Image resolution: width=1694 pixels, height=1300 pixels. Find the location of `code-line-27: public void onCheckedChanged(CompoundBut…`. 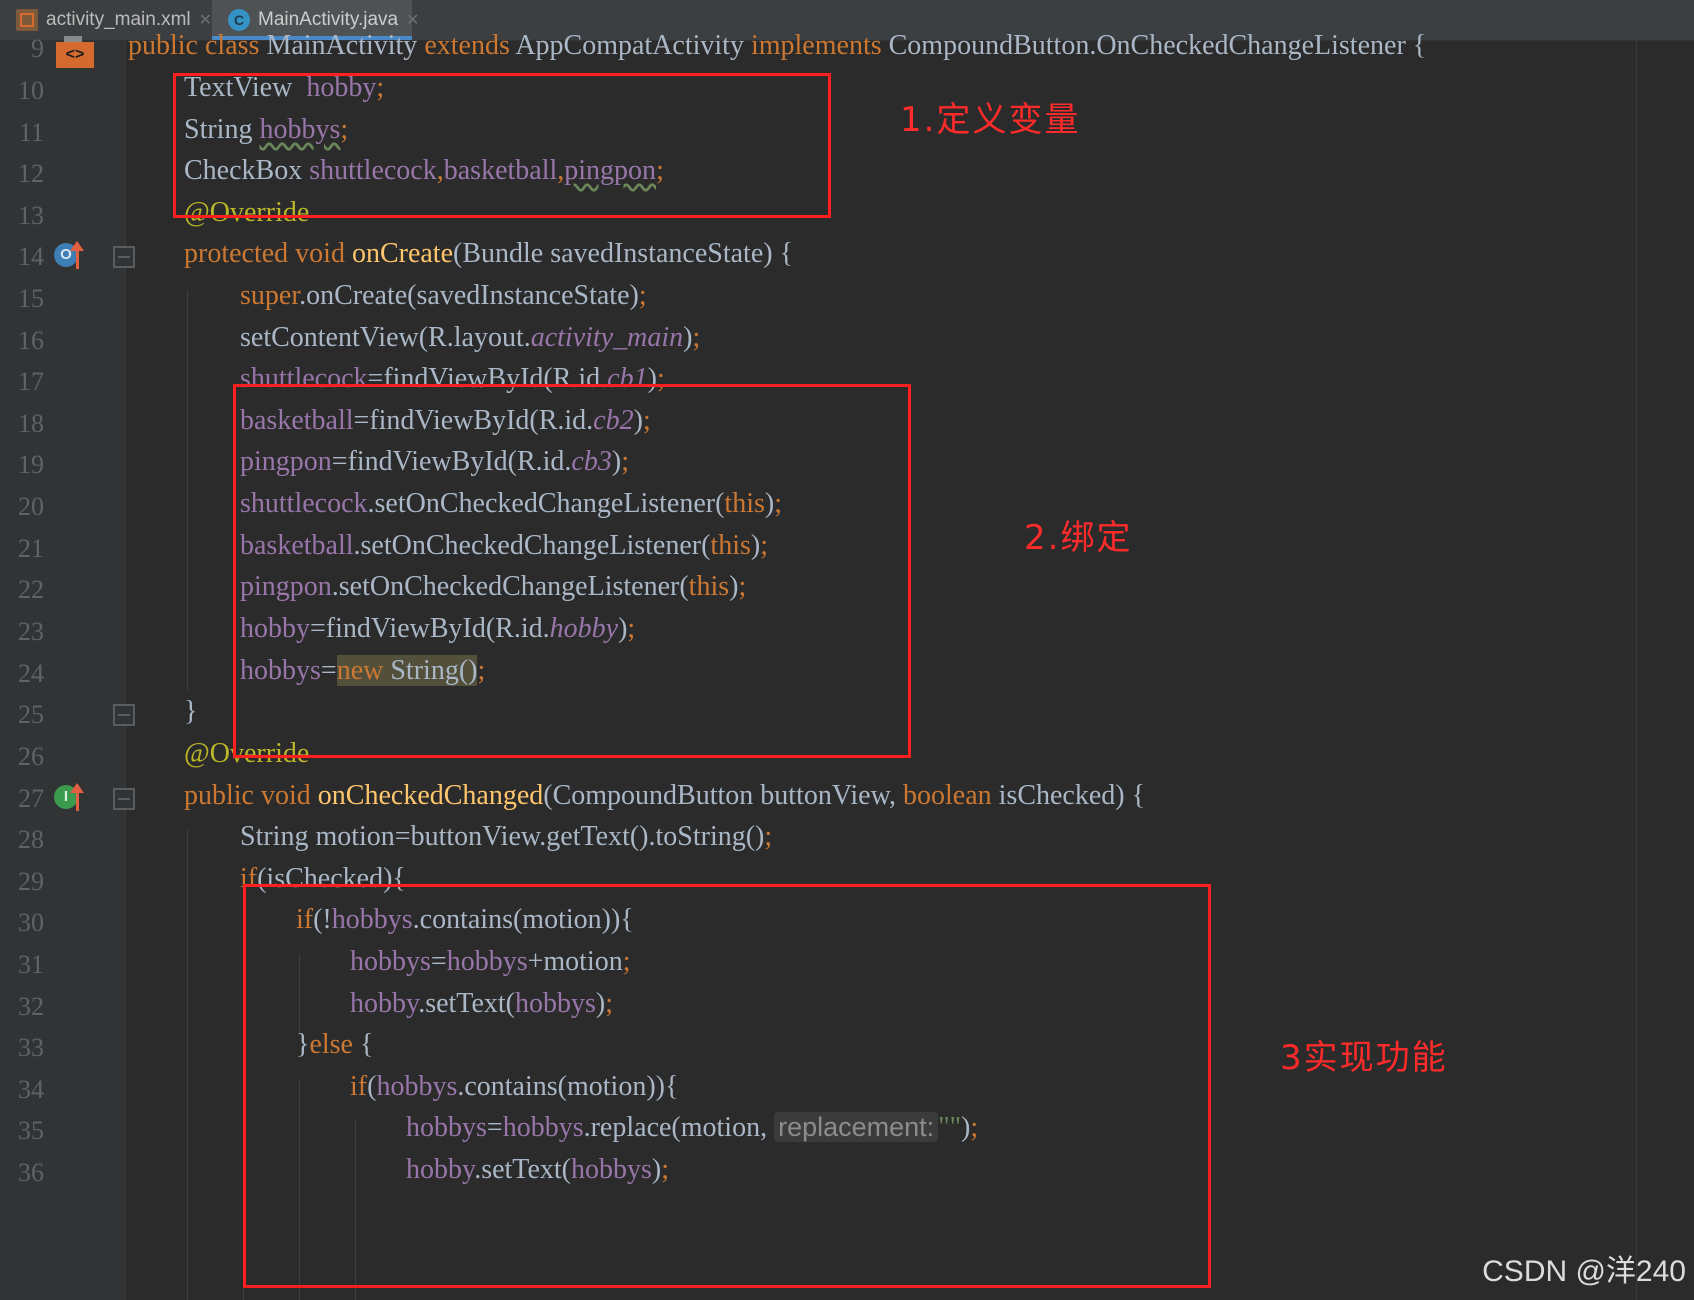

code-line-27: public void onCheckedChanged(CompoundBut… is located at coordinates (665, 795).